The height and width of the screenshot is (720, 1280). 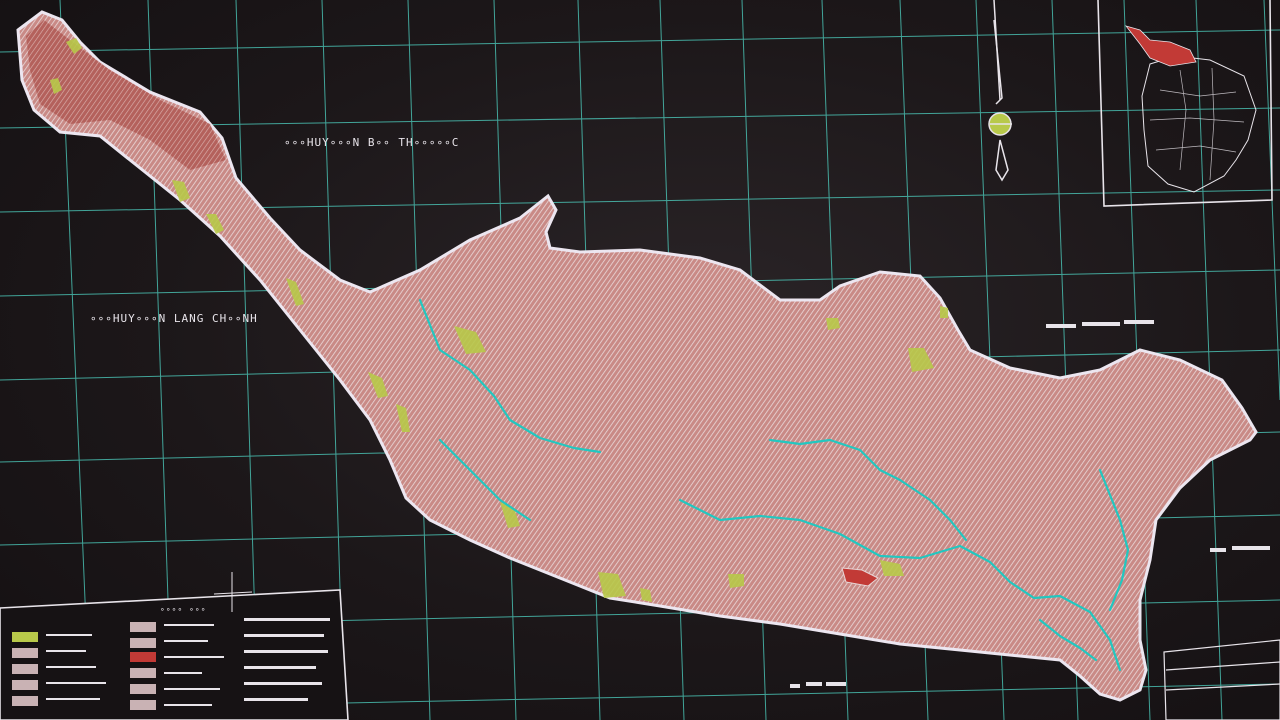 What do you see at coordinates (183, 609) in the screenshot?
I see `legend-title: ∘∘∘∘ ∘∘∘` at bounding box center [183, 609].